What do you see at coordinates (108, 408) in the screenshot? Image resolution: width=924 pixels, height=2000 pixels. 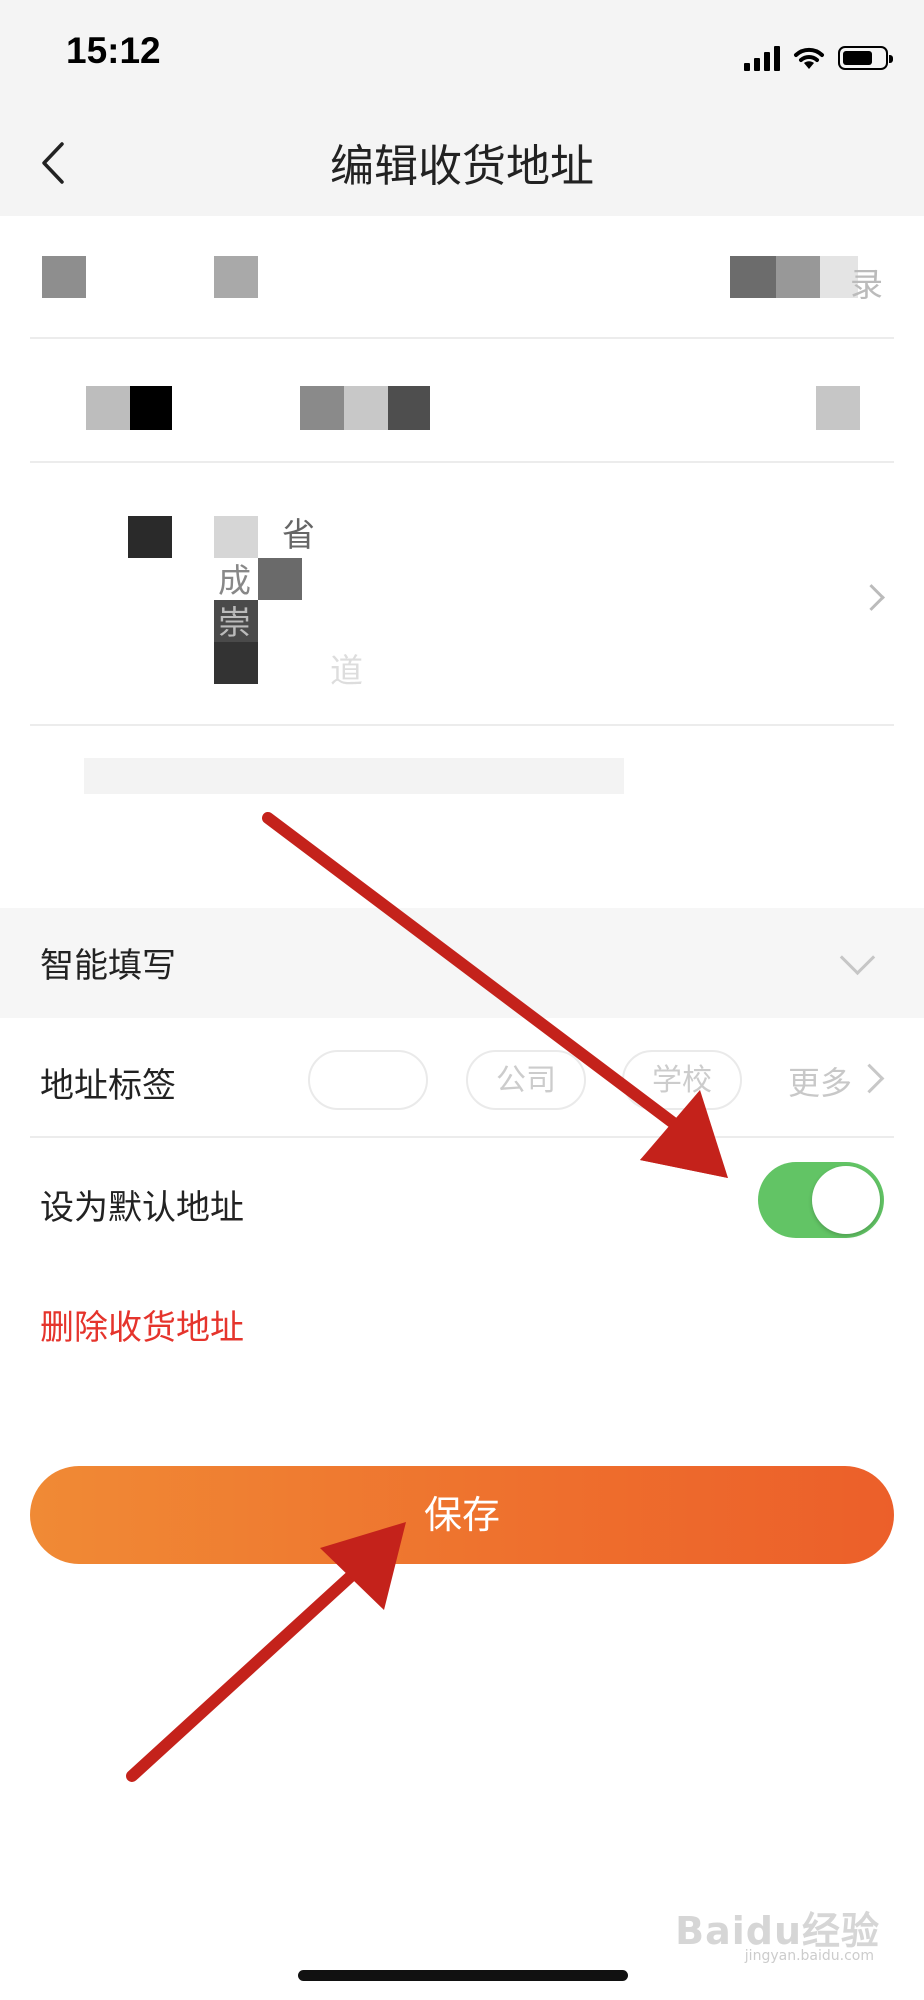 I see `phone-label-blur` at bounding box center [108, 408].